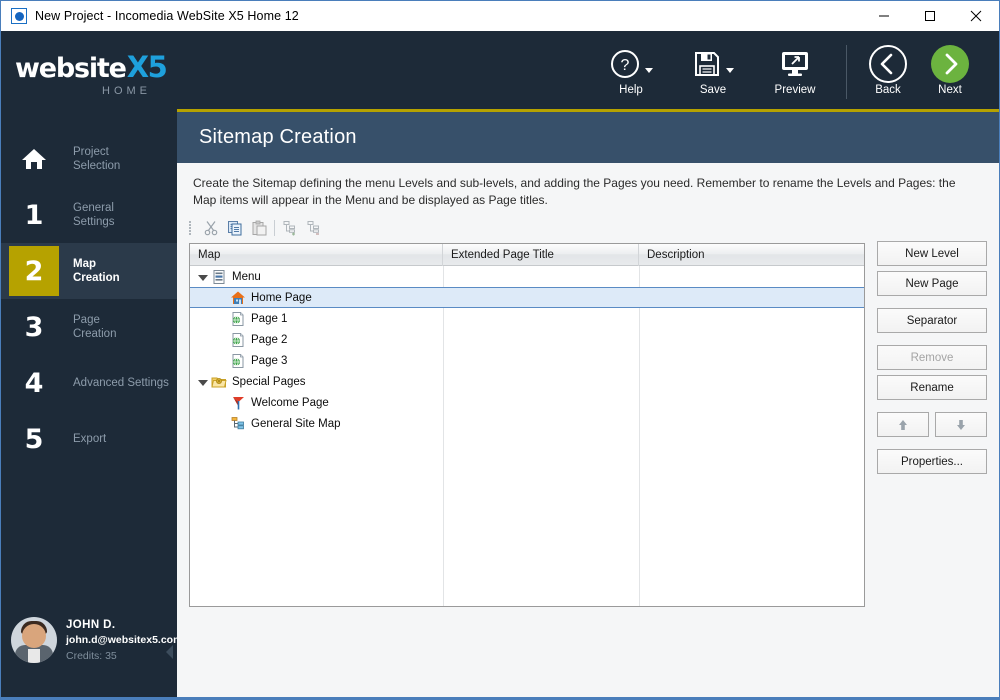 This screenshot has height=700, width=1000. Describe the element at coordinates (34, 271) in the screenshot. I see `sidebar-badge-2: 2` at that location.